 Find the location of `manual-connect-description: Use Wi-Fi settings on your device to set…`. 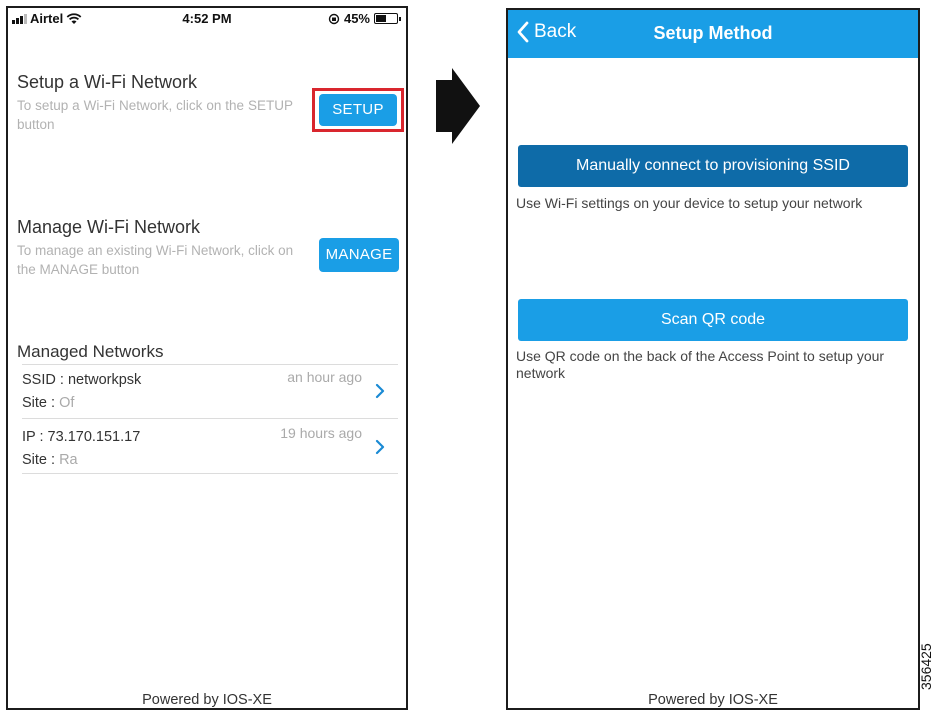

manual-connect-description: Use Wi-Fi settings on your device to set… is located at coordinates (689, 203).